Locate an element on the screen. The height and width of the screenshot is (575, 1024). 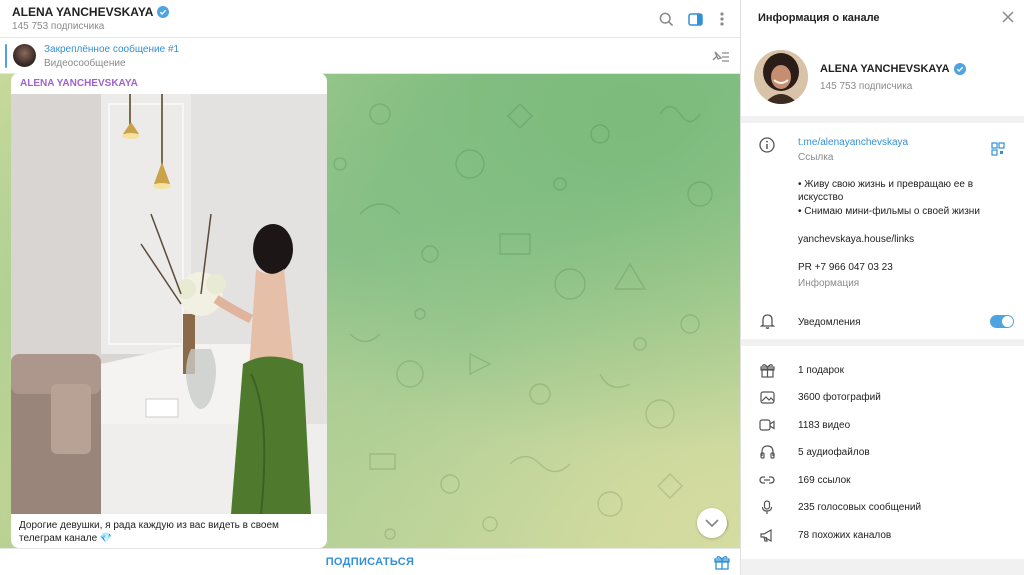
info-caption: Информация is located at coordinates (829, 283).